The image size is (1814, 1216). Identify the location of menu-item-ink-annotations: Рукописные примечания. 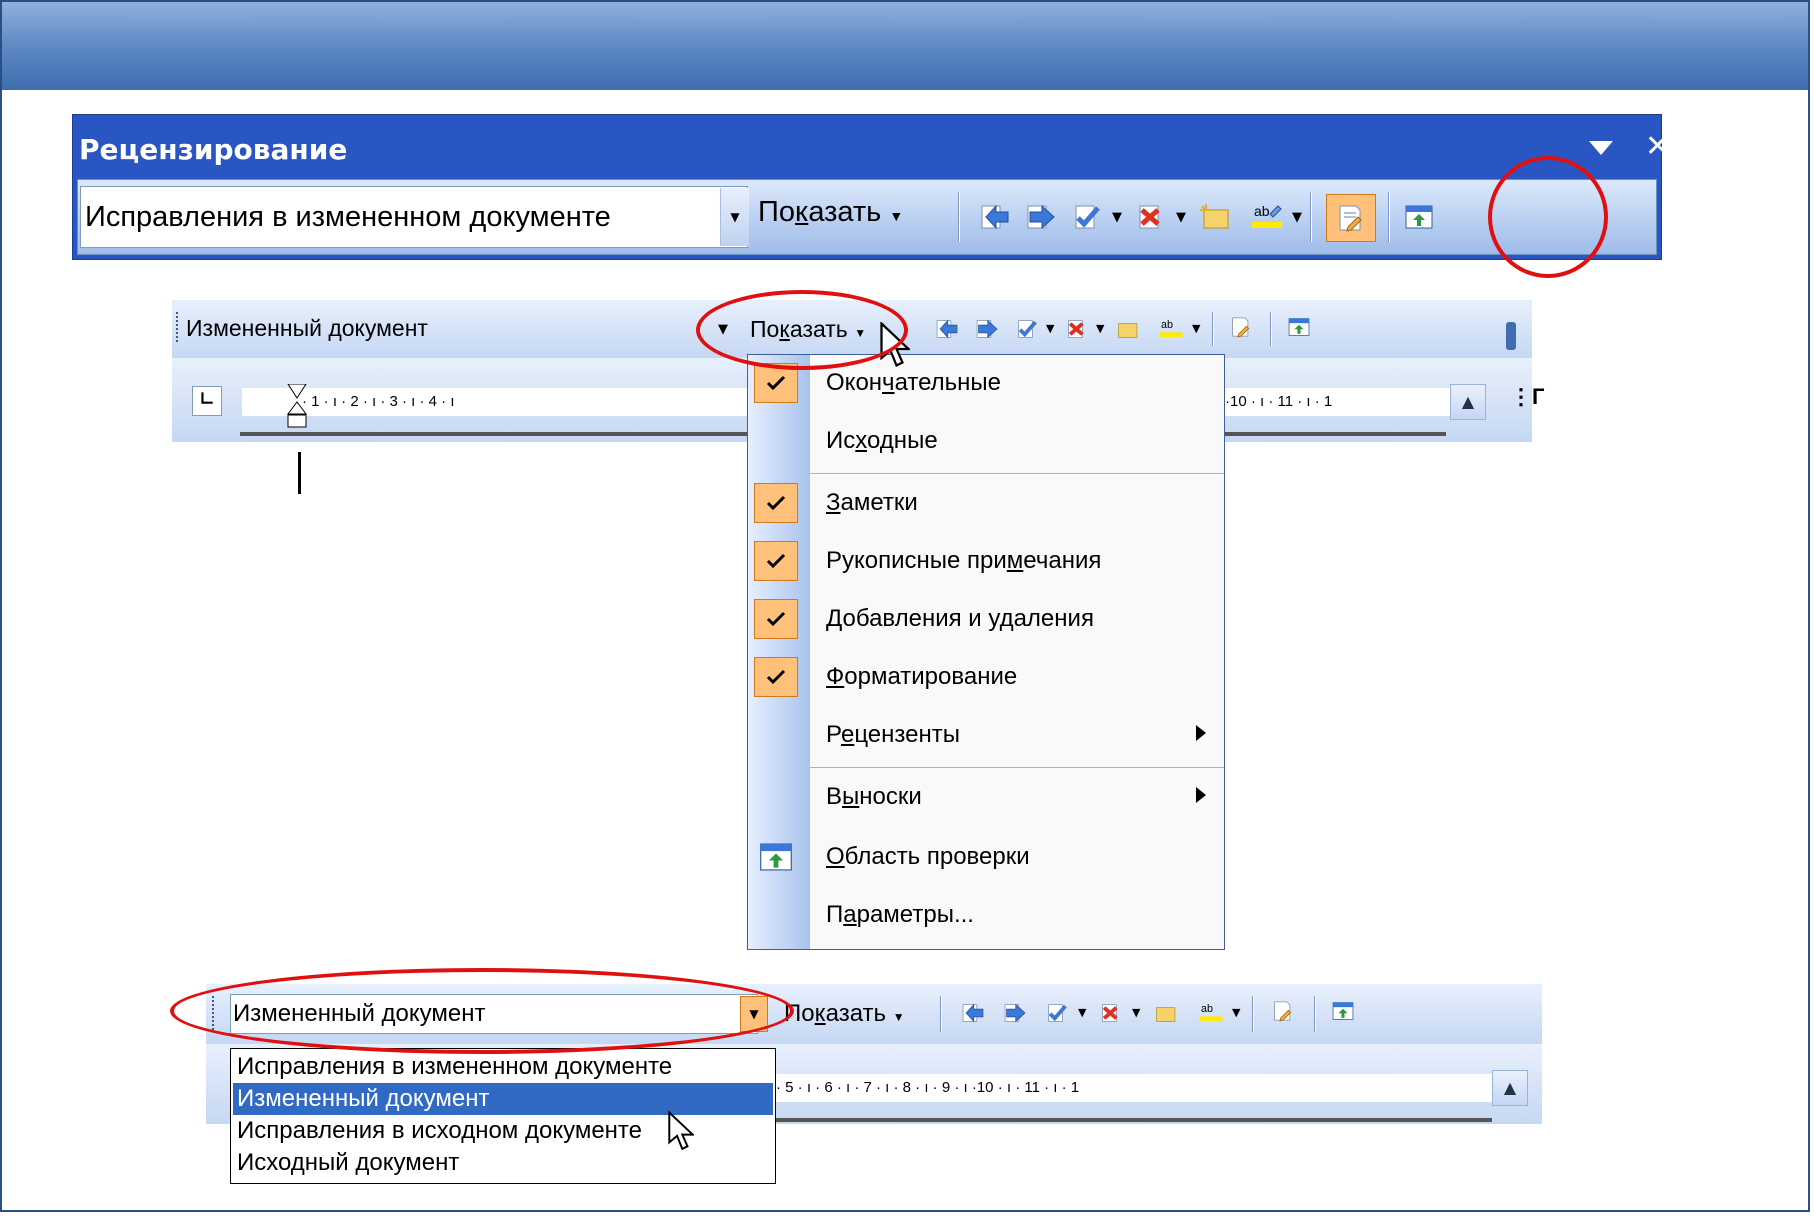
(986, 561).